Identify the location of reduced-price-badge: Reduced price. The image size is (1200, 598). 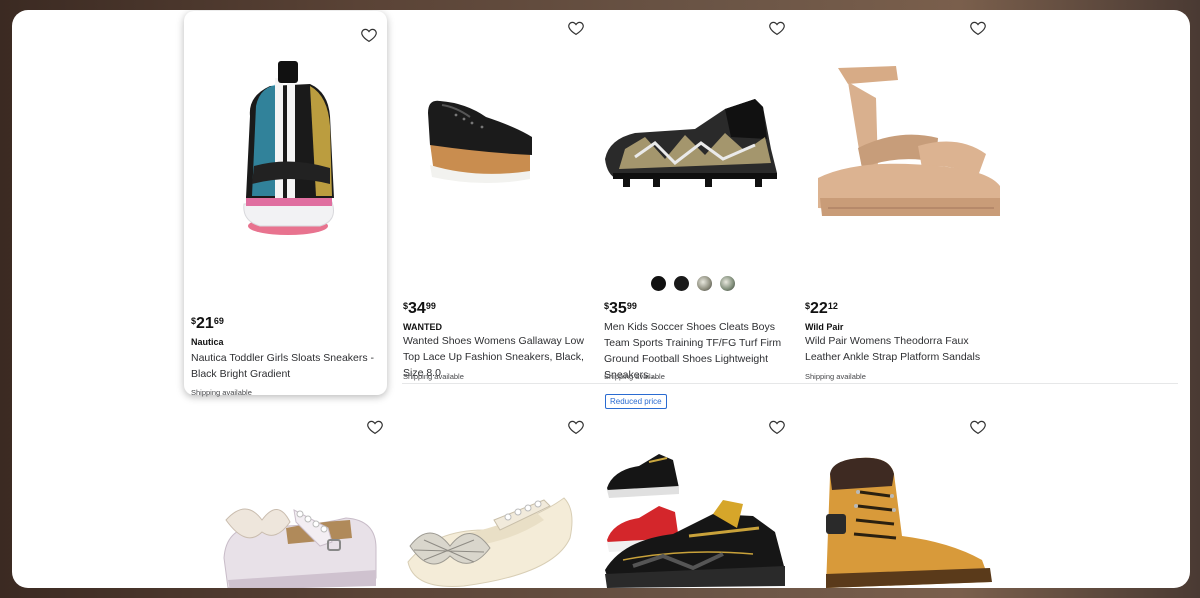
(636, 401).